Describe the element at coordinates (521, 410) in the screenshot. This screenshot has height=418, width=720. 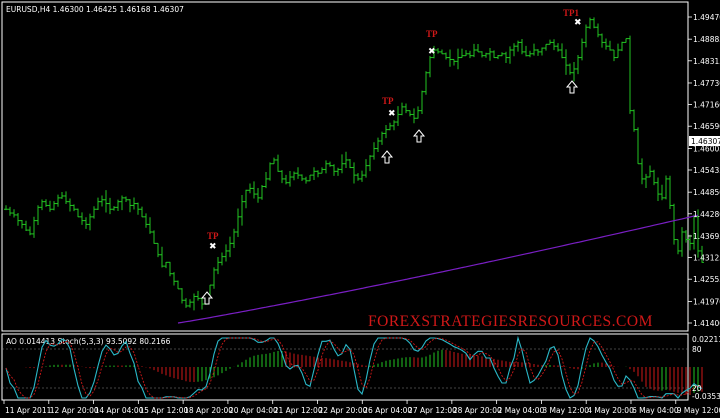
I see `time-axis-label: 2 May 04:00` at that location.